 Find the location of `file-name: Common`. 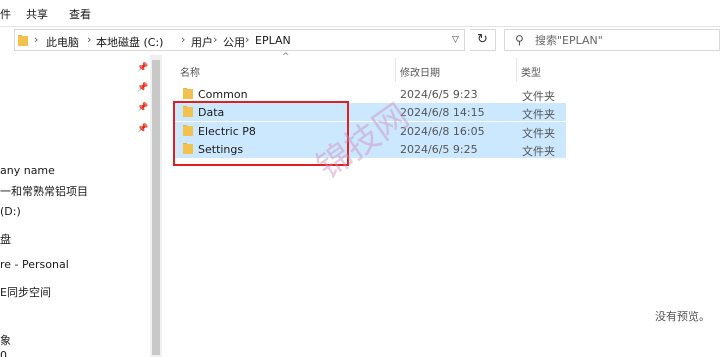

file-name: Common is located at coordinates (223, 94).